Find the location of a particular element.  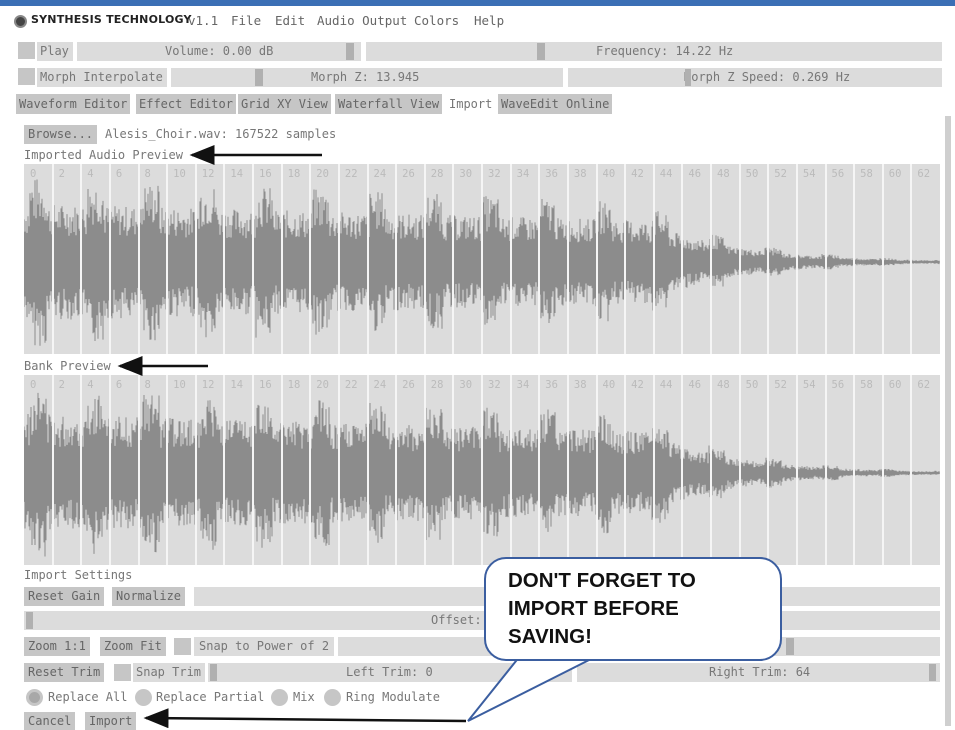

callout-tail is located at coordinates (531, 688).